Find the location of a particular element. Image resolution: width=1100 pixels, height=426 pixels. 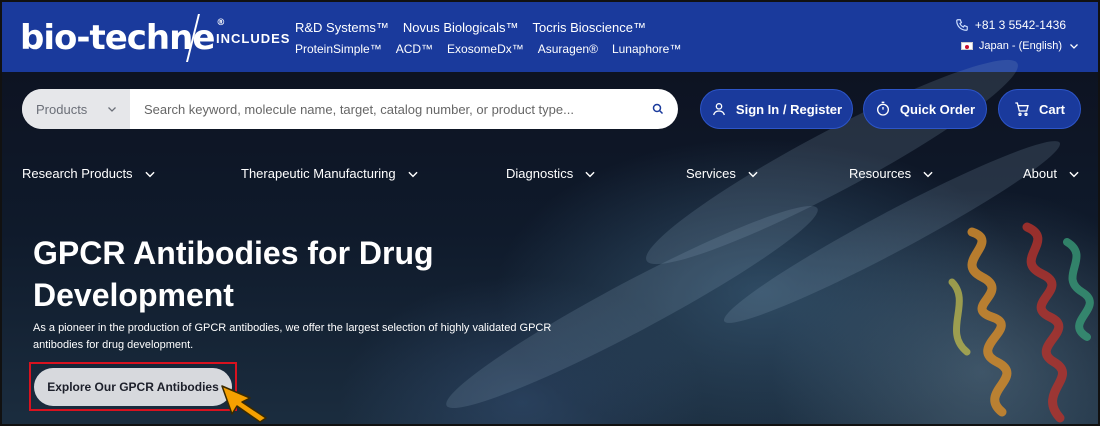

stopwatch-icon is located at coordinates (882, 108).